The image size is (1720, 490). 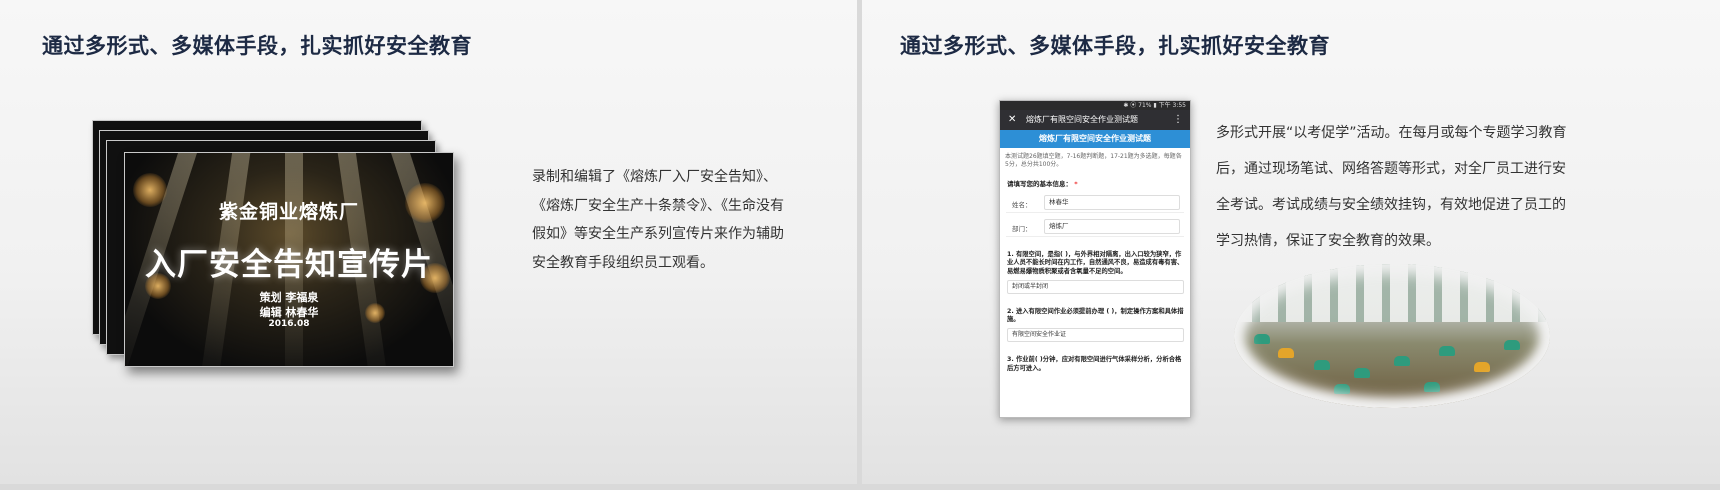 I want to click on cover-headline: 入厂安全告知宣传片, so click(x=289, y=265).